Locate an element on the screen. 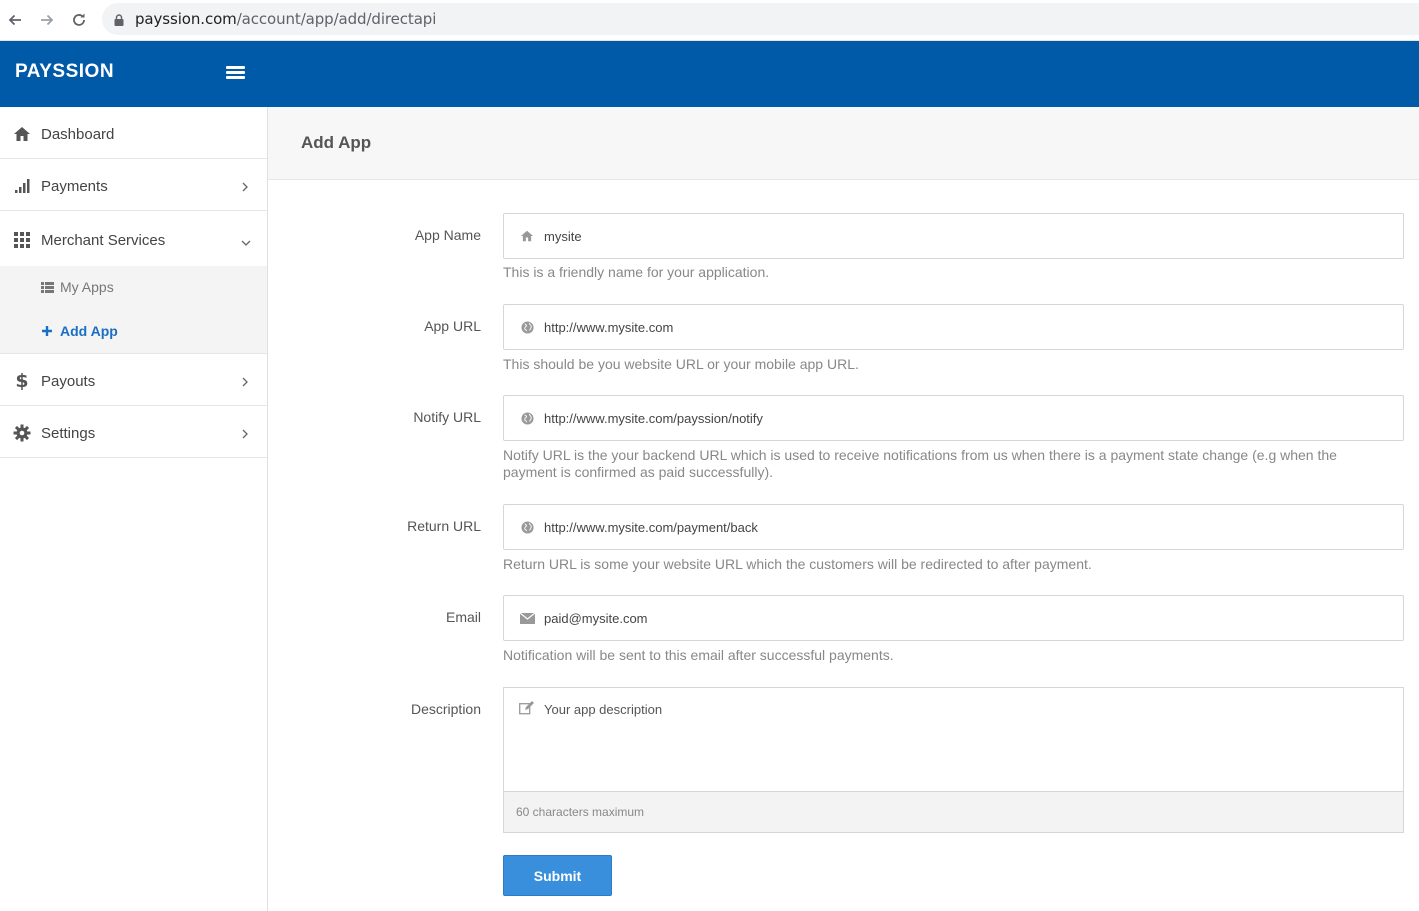  notify-url-field: http://www.mysite.com/payssion/notify is located at coordinates (953, 418).